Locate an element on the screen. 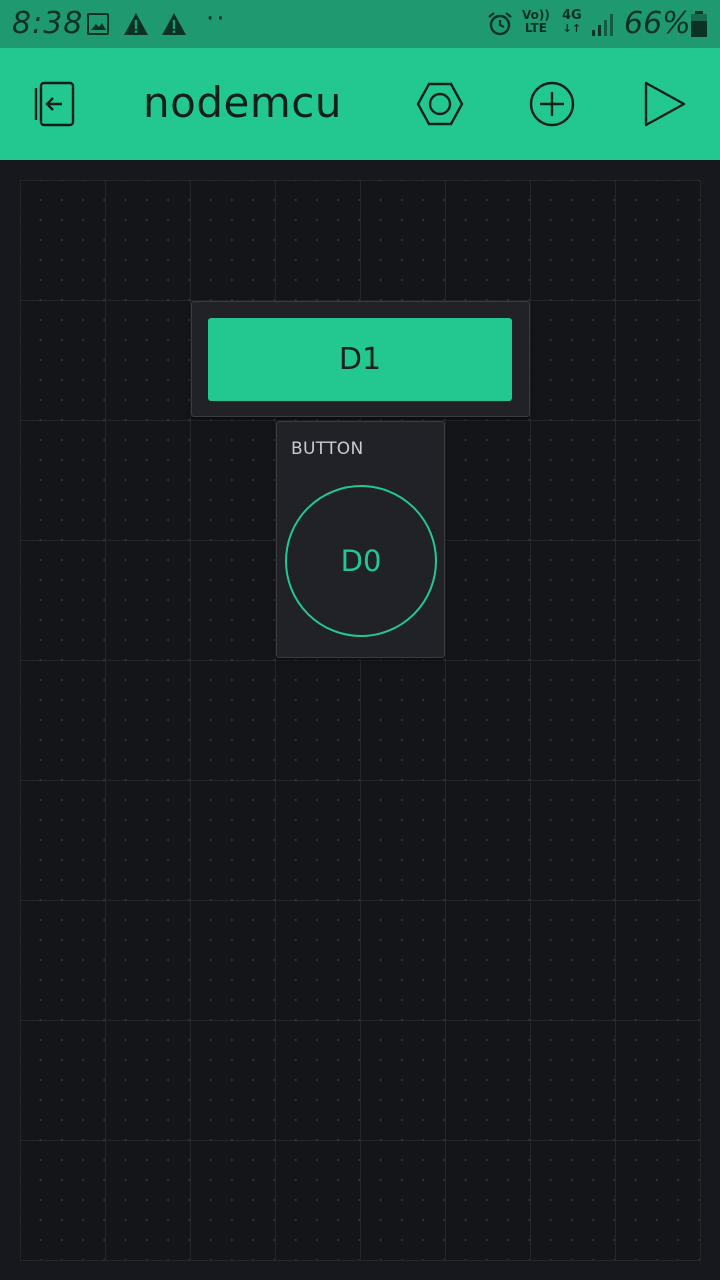 The width and height of the screenshot is (720, 1280). exit-button is located at coordinates (57, 104).